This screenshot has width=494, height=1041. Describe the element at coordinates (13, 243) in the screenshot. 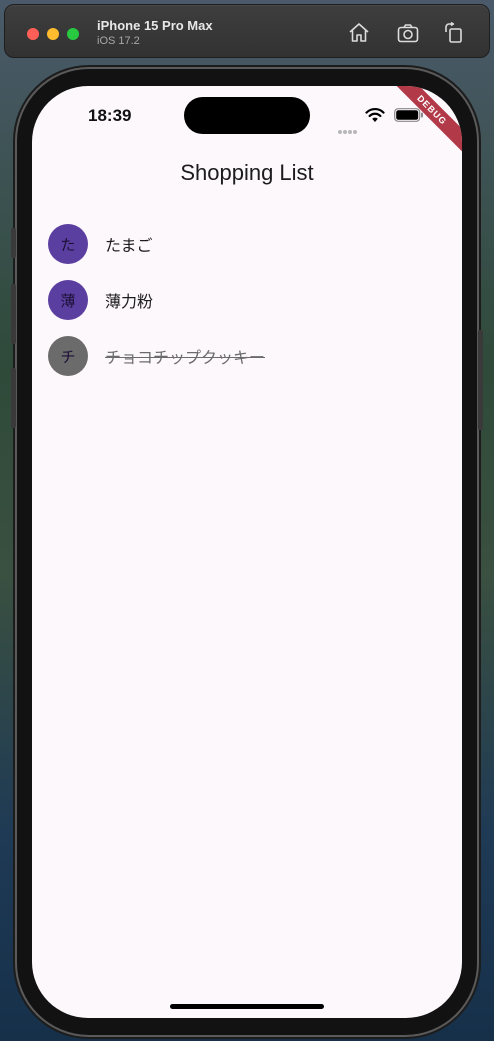

I see `action-button` at that location.